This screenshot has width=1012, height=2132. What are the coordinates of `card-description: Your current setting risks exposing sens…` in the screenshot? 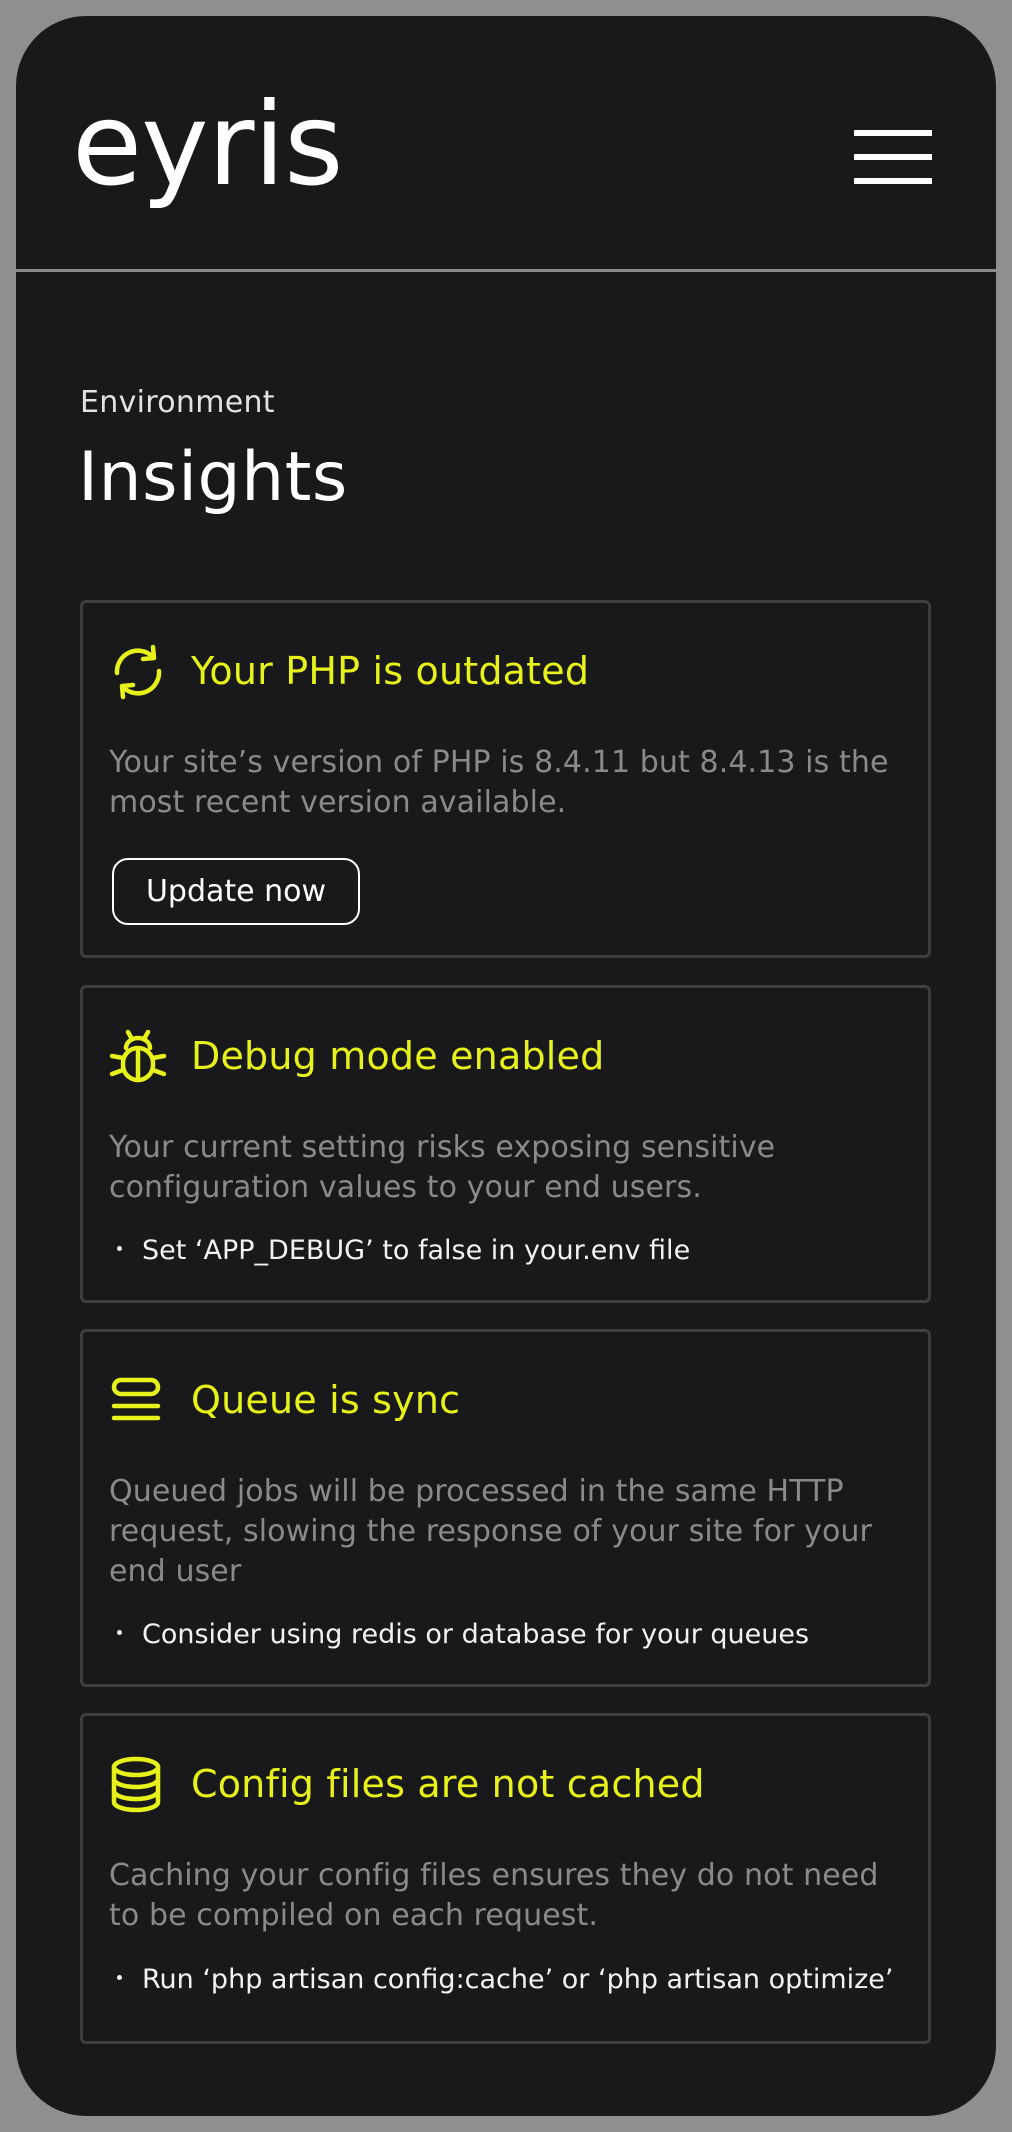 It's located at (442, 1167).